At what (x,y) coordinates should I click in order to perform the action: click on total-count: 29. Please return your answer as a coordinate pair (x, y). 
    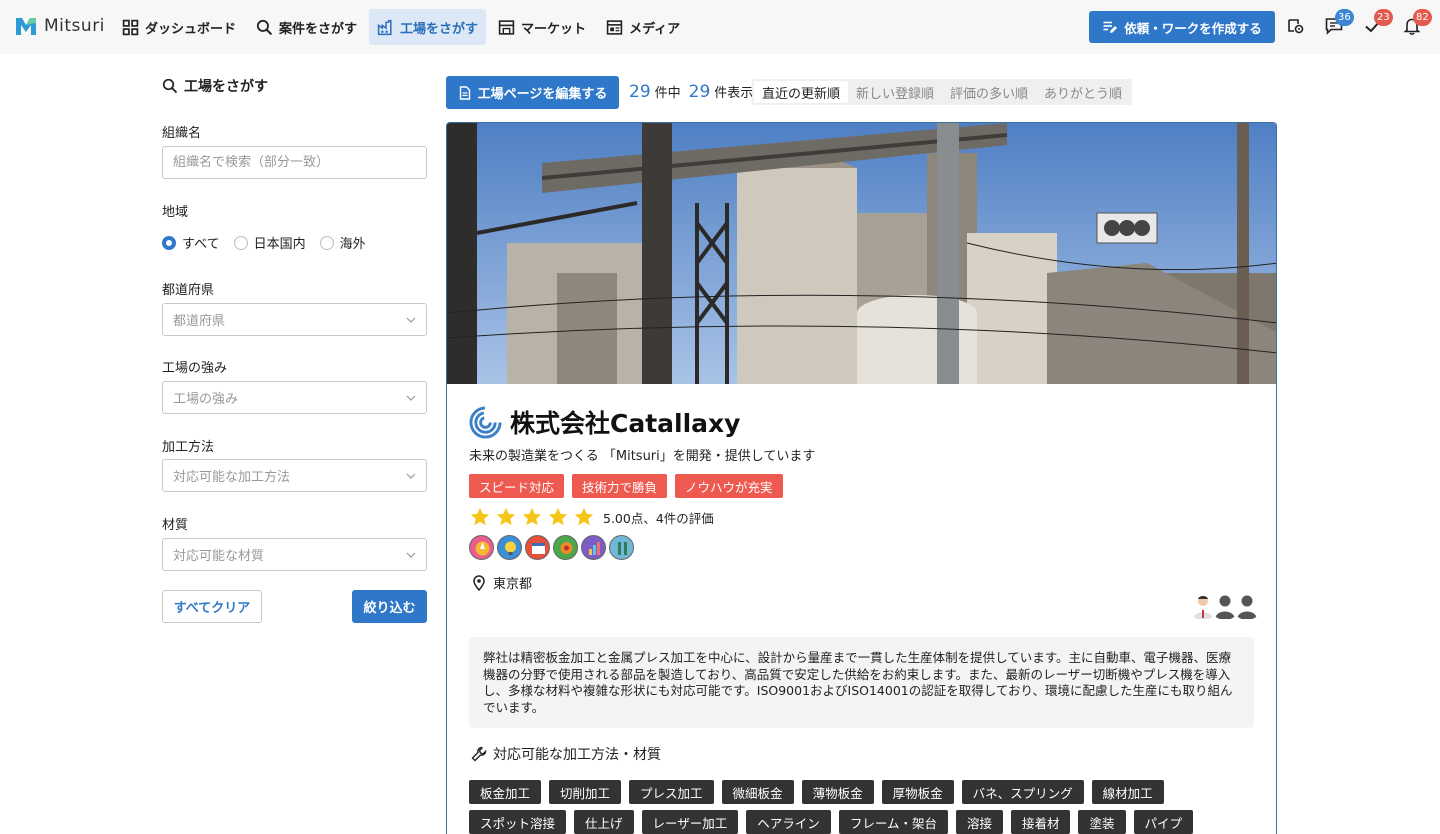
    Looking at the image, I should click on (640, 92).